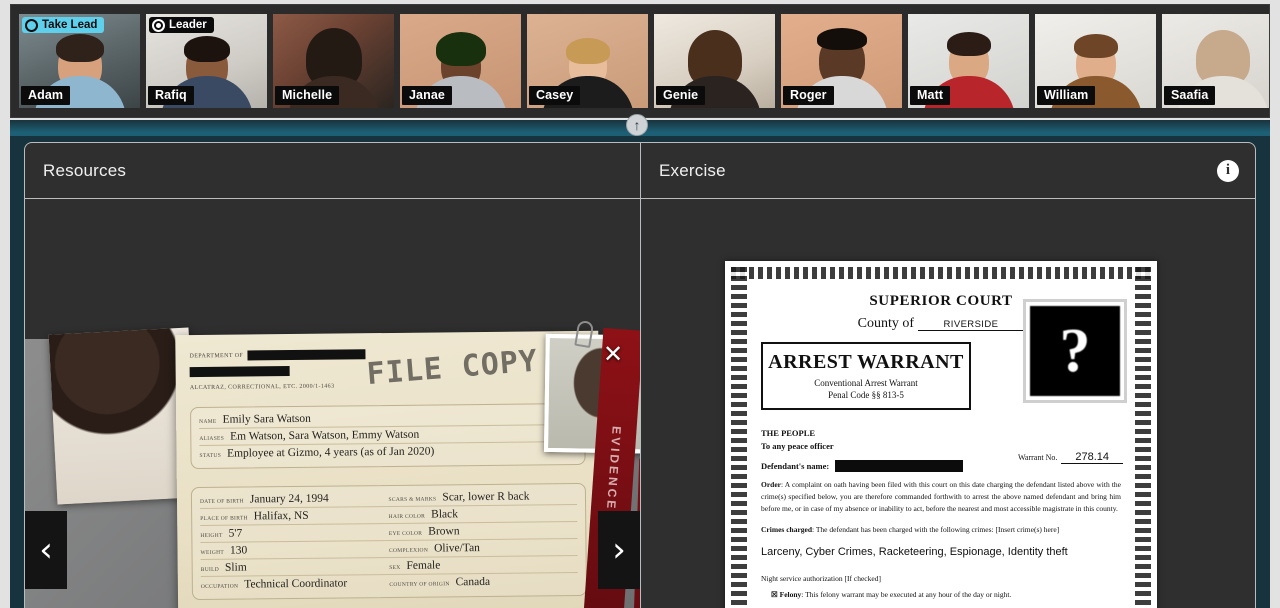 The width and height of the screenshot is (1280, 608). I want to click on participant-tile-rafiq: Leader Rafiq, so click(206, 61).